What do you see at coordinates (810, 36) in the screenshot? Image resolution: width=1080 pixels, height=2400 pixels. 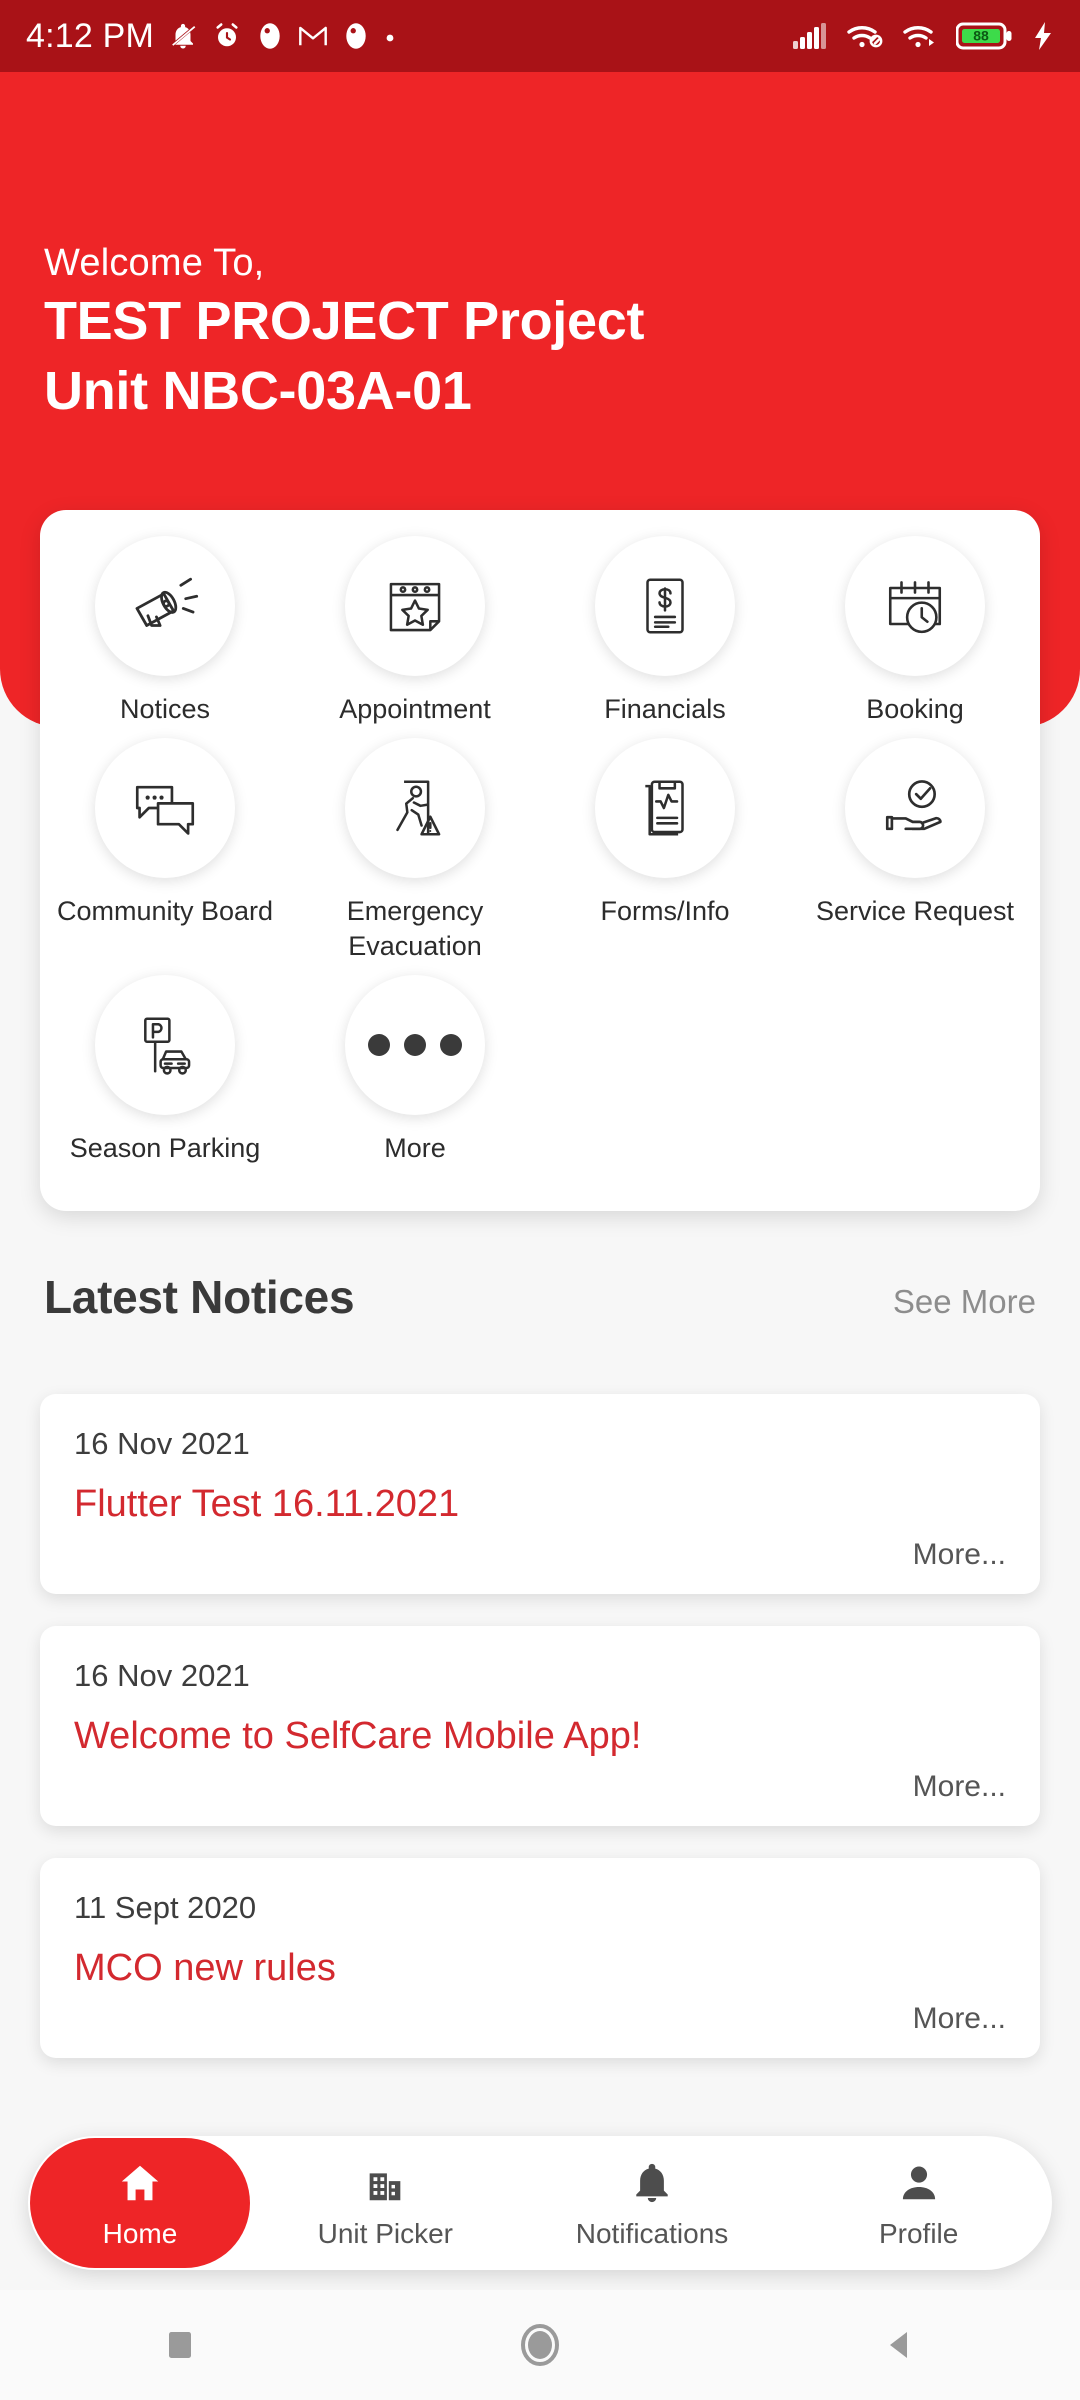 I see `cellular-signal-icon` at bounding box center [810, 36].